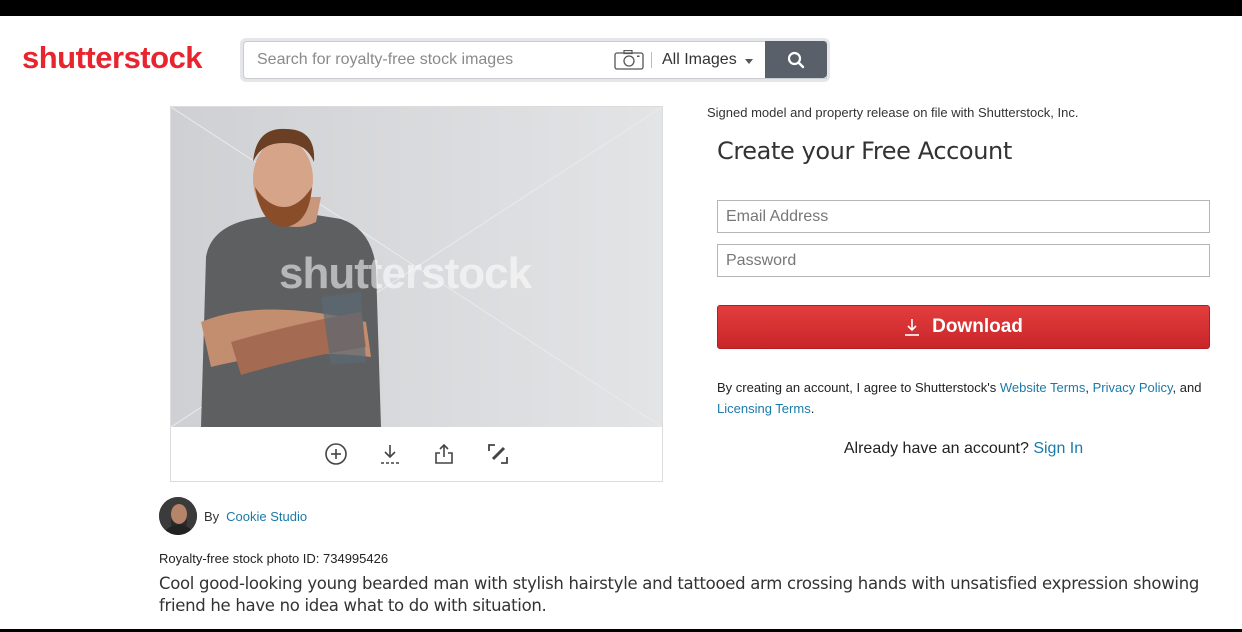 The width and height of the screenshot is (1242, 632). Describe the element at coordinates (1043, 387) in the screenshot. I see `website-terms-link: Website Terms` at that location.